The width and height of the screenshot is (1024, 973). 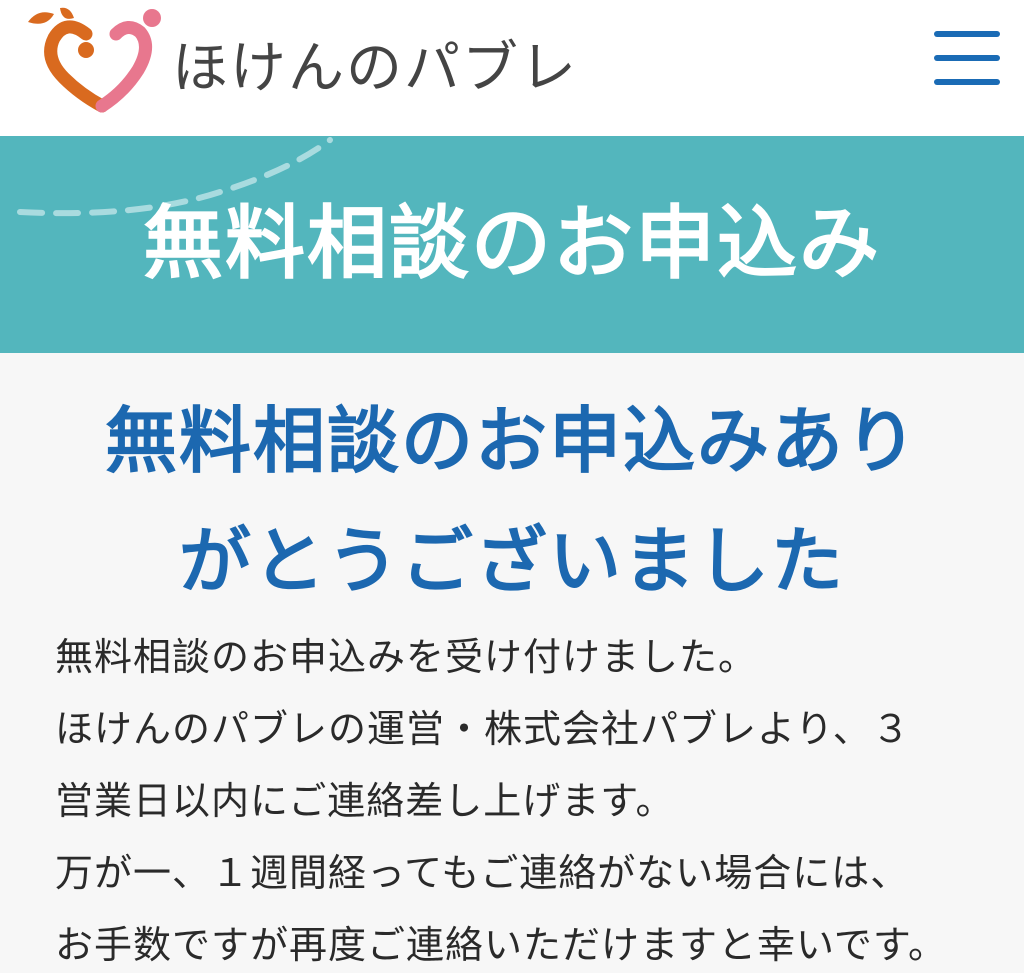 What do you see at coordinates (483, 729) in the screenshot?
I see `message-line: ほけんのパブレの運営・株式会社パブレより、３` at bounding box center [483, 729].